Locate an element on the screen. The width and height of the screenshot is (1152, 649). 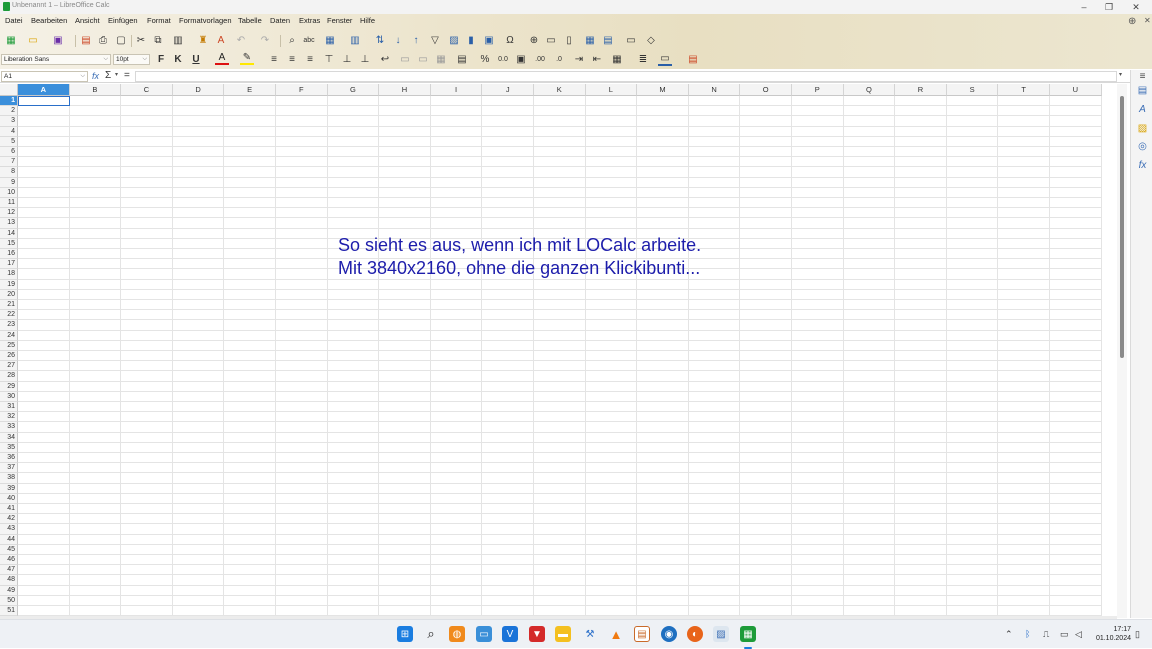
styles-icon: A is located at coordinates (1142, 109).